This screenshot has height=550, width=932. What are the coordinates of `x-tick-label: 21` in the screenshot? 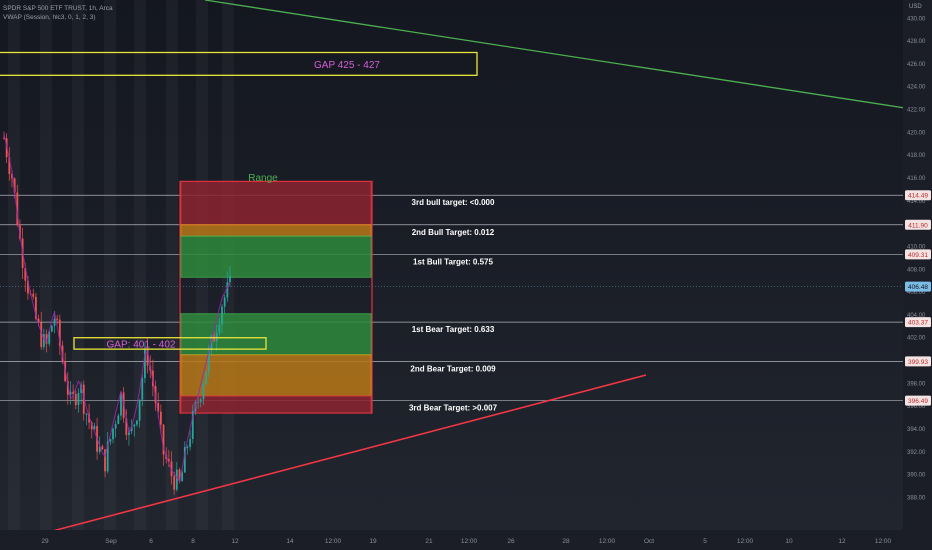 It's located at (429, 541).